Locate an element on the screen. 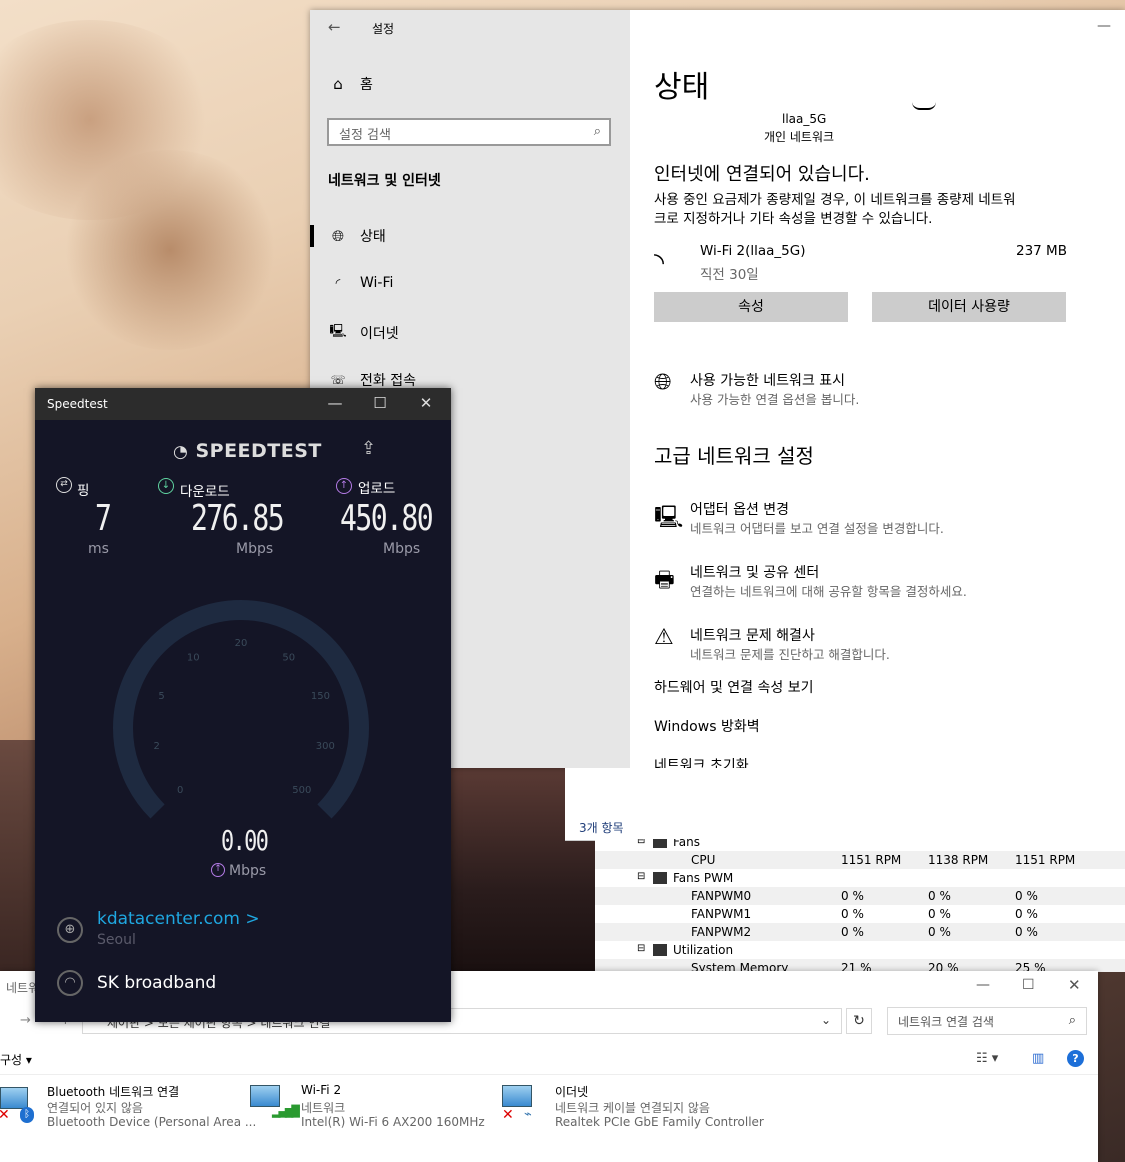 This screenshot has width=1125, height=1162. server-name-text: kdatacenter.com is located at coordinates (168, 919).